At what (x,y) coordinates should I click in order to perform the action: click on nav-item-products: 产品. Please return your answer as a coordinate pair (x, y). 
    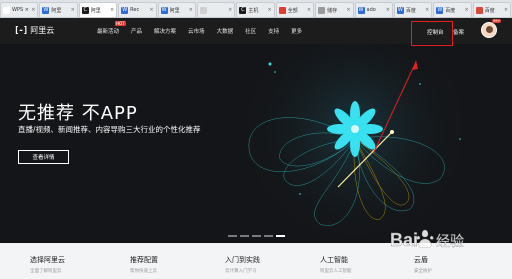
    Looking at the image, I should click on (136, 31).